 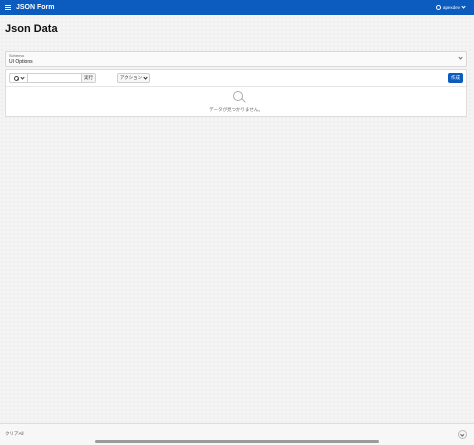 I want to click on report-toolbar: 実行 アクション 作成, so click(x=236, y=78).